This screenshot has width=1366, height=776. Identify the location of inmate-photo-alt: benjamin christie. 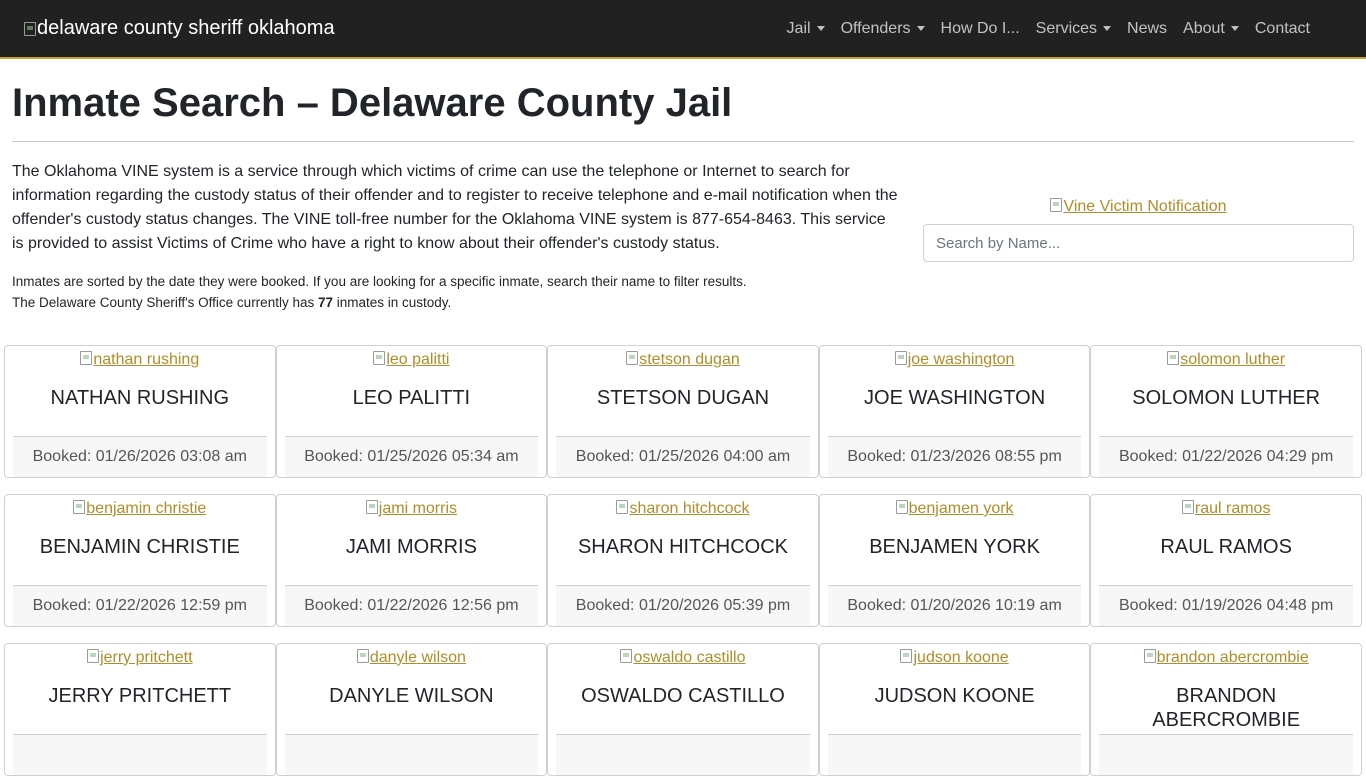
(146, 508).